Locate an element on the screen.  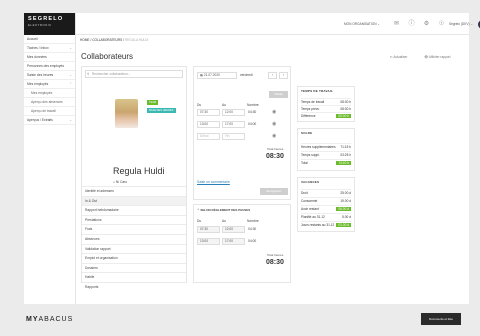
brand-logo: SEGRELO ELEKTRONIK is located at coordinates (49, 24).